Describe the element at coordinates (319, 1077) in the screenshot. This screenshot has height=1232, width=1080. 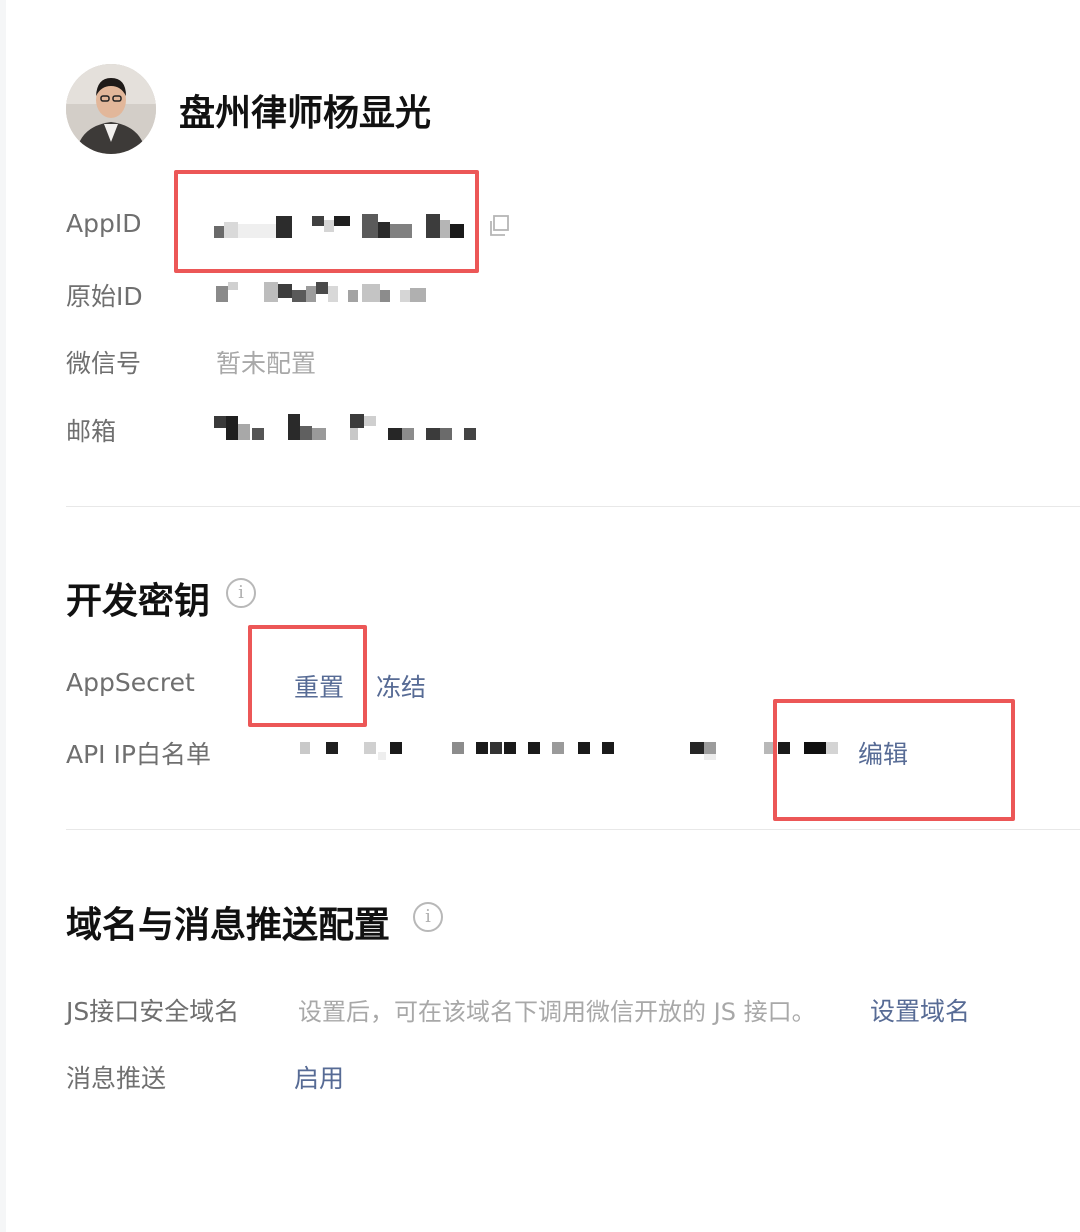
I see `enable-push-link: 启用` at that location.